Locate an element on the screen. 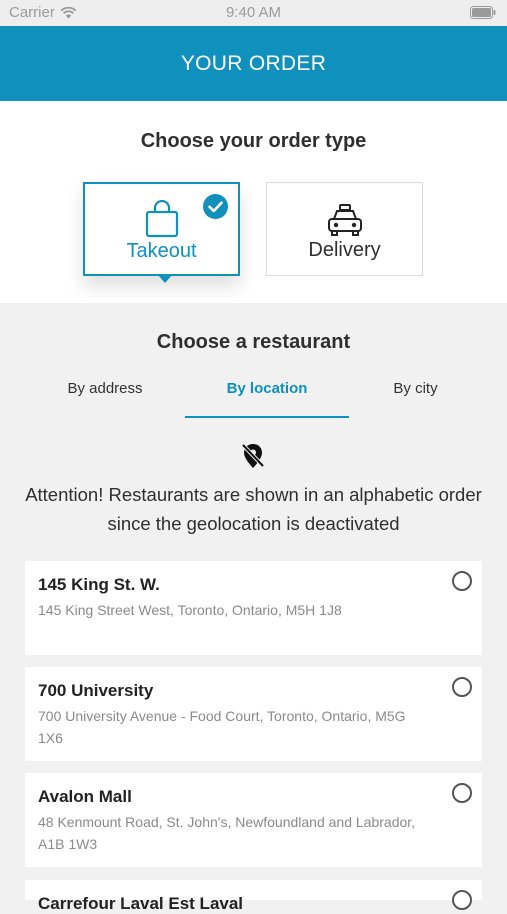  shopping-bag-icon is located at coordinates (162, 219).